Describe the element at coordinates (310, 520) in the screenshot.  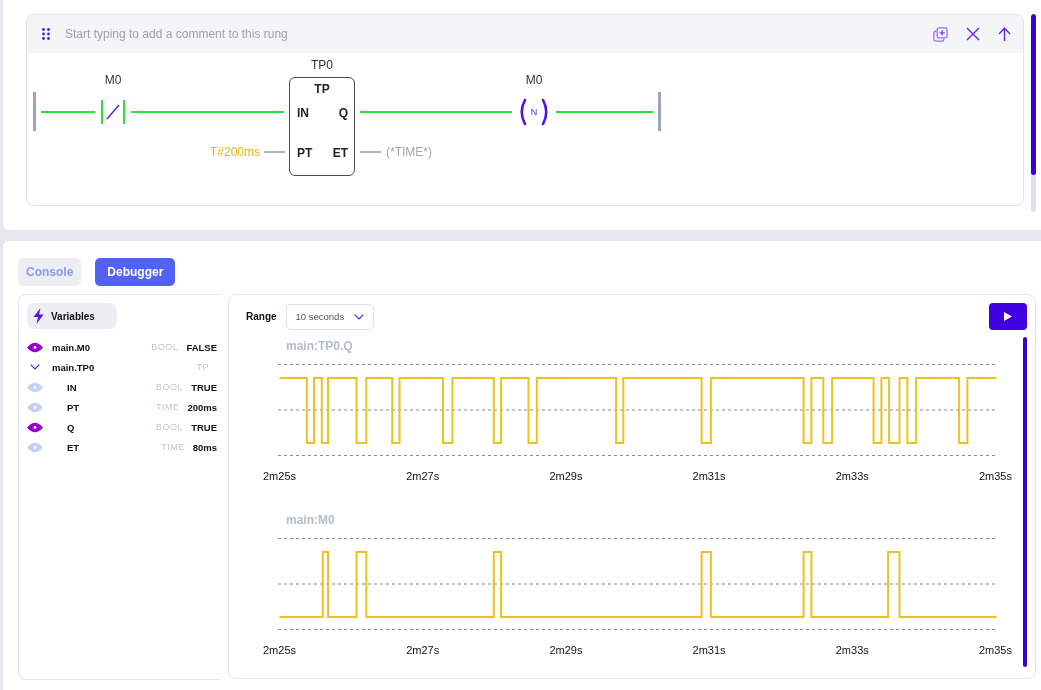
I see `trace-title: main:M0` at that location.